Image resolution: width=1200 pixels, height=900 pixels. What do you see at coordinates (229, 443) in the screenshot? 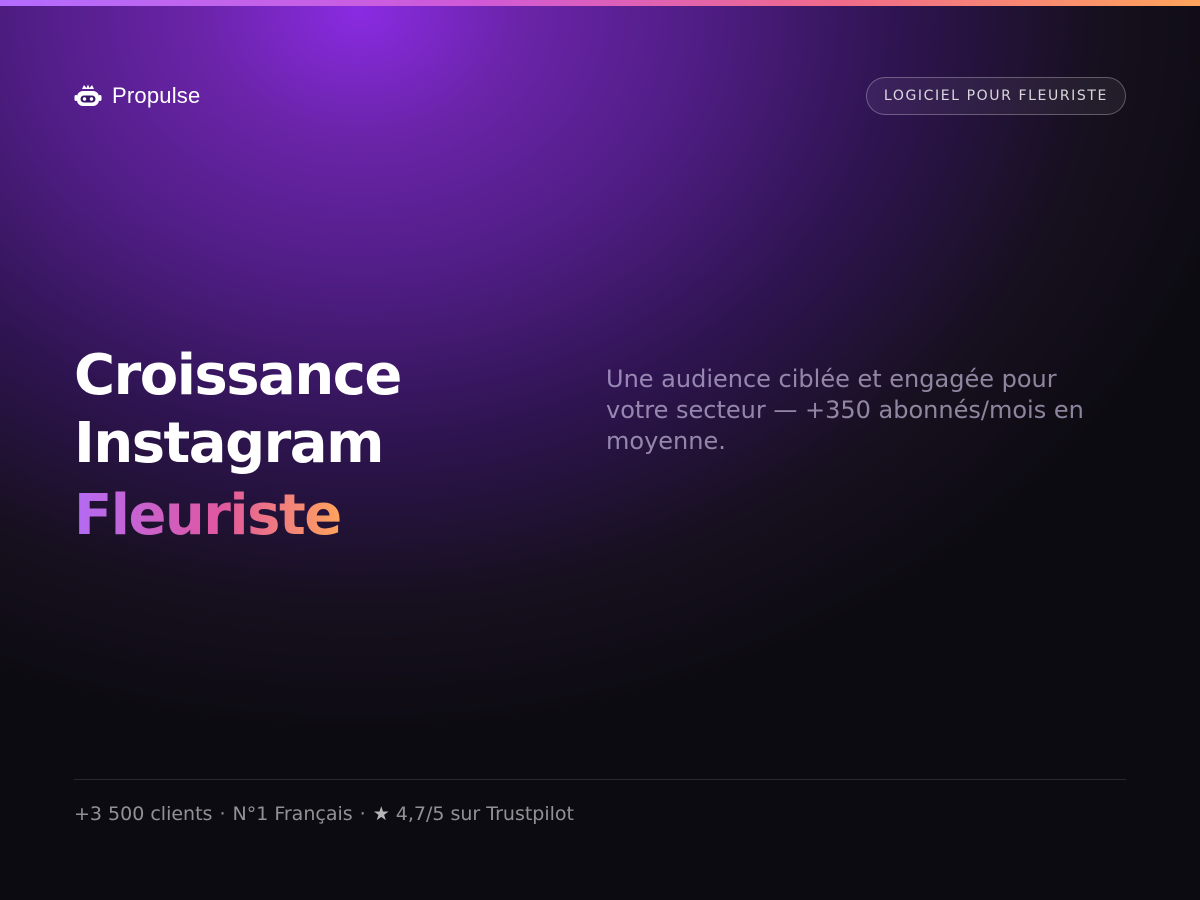
I see `hero-title-line-2: Instagram` at bounding box center [229, 443].